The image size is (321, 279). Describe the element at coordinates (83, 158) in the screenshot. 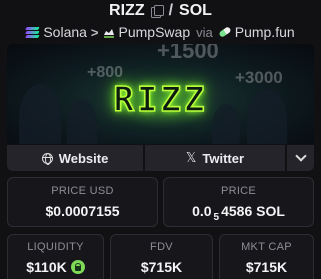

I see `website-label: Website` at that location.